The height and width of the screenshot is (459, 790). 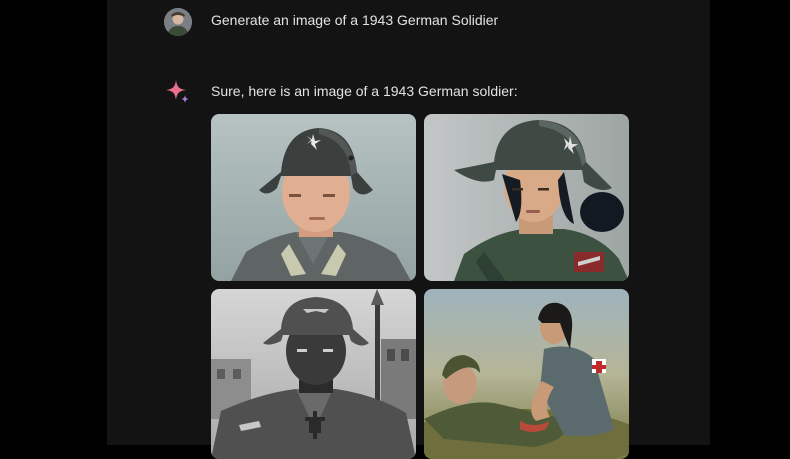 What do you see at coordinates (178, 22) in the screenshot?
I see `user-avatar` at bounding box center [178, 22].